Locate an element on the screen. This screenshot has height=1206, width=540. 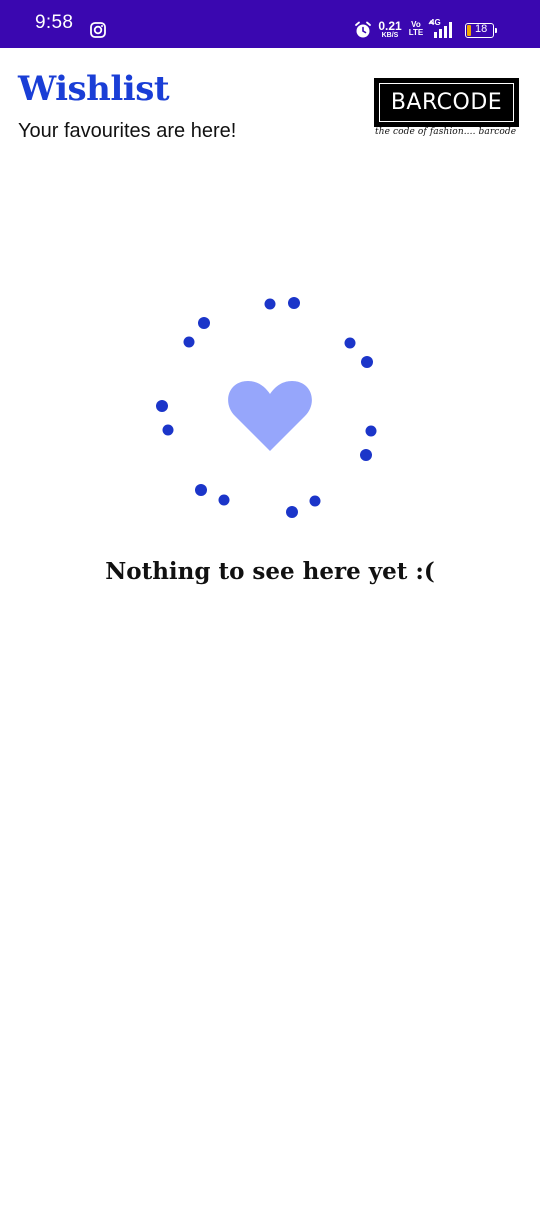
volte-indicator: Vo LTE is located at coordinates (416, 29).